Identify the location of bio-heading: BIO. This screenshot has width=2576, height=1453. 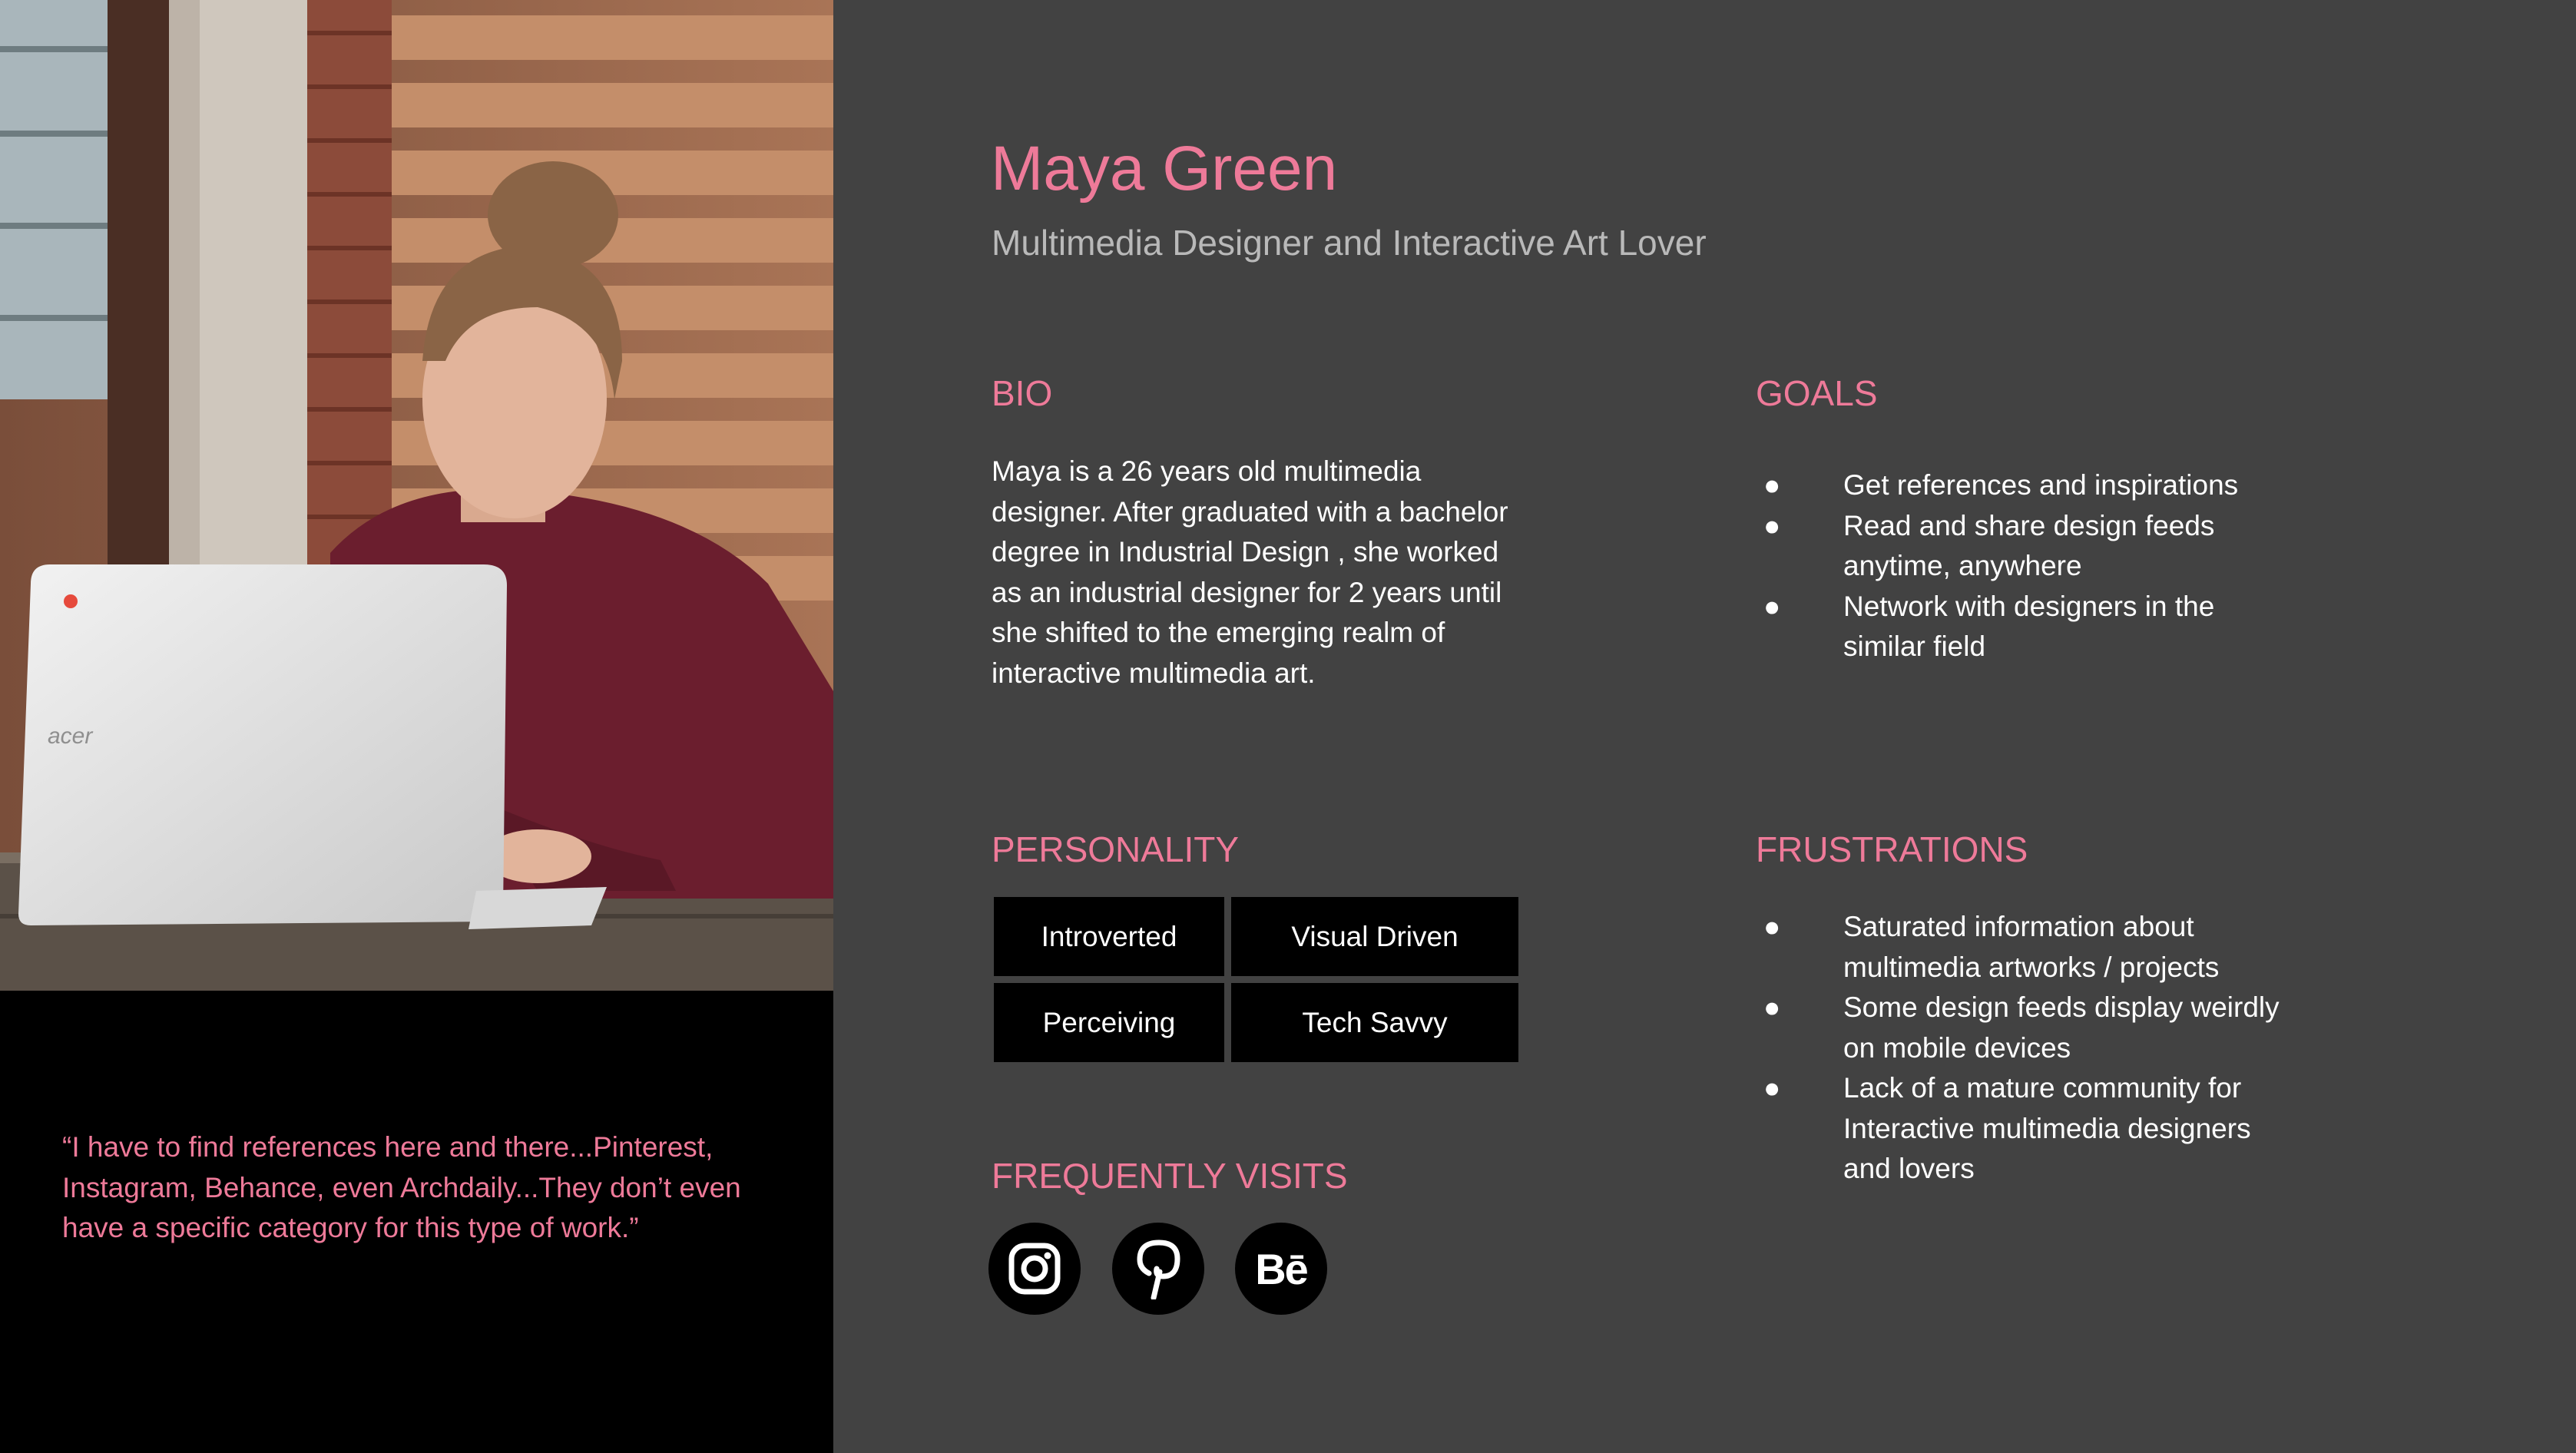
(1022, 393).